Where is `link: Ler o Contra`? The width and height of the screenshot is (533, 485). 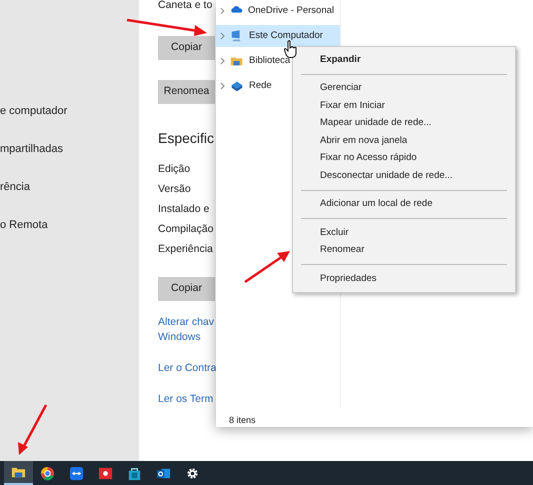 link: Ler o Contra is located at coordinates (187, 368).